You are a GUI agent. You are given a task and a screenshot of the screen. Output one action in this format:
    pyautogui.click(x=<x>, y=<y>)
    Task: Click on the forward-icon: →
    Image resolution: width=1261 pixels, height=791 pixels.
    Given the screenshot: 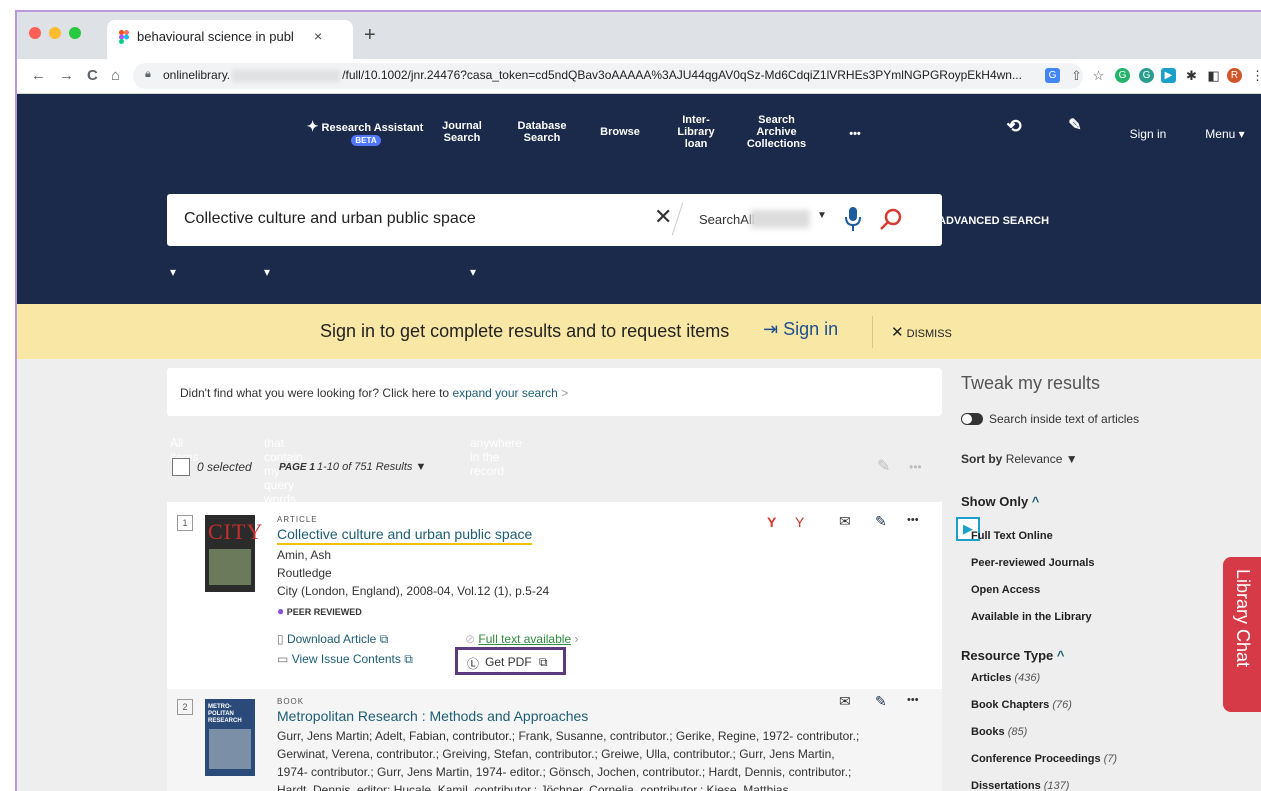 What is the action you would take?
    pyautogui.click(x=66, y=75)
    